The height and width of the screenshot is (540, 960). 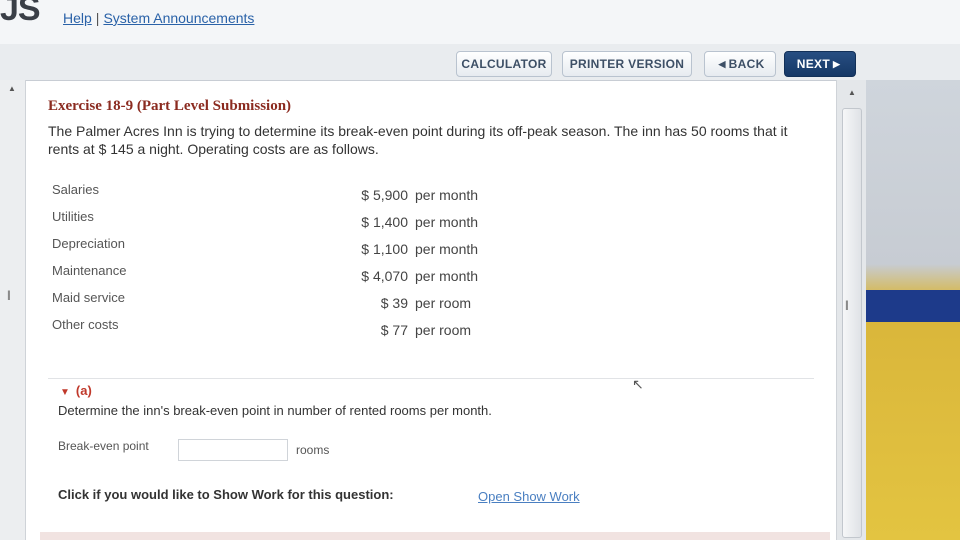 What do you see at coordinates (384, 195) in the screenshot?
I see `cost-value: $ 5,900` at bounding box center [384, 195].